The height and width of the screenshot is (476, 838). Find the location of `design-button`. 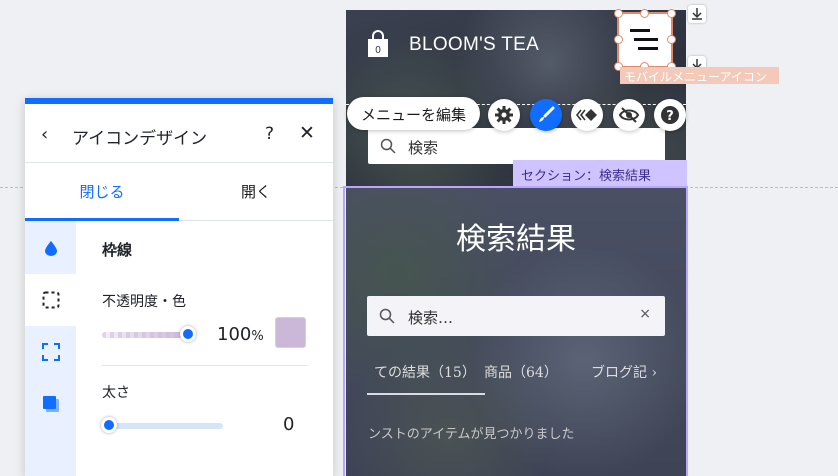

design-button is located at coordinates (546, 115).